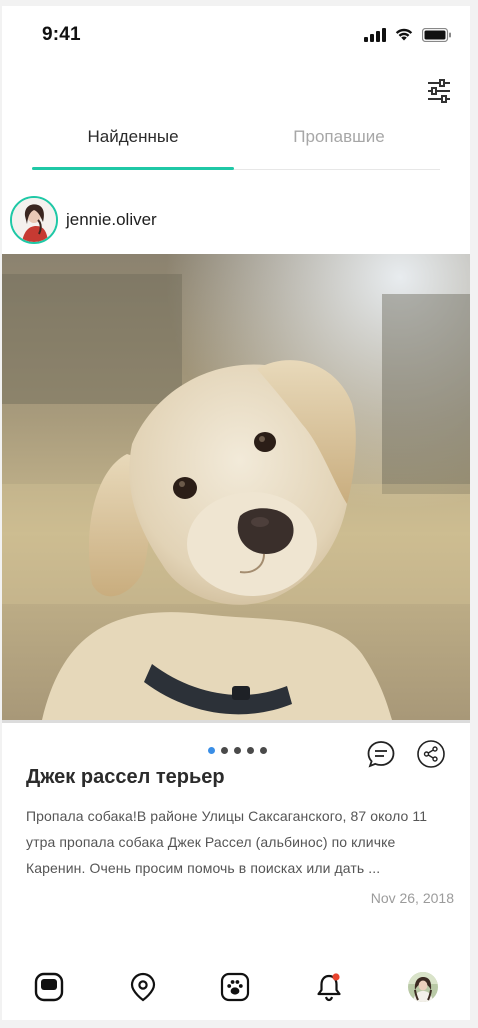 The height and width of the screenshot is (1028, 478). I want to click on profile-avatar, so click(423, 987).